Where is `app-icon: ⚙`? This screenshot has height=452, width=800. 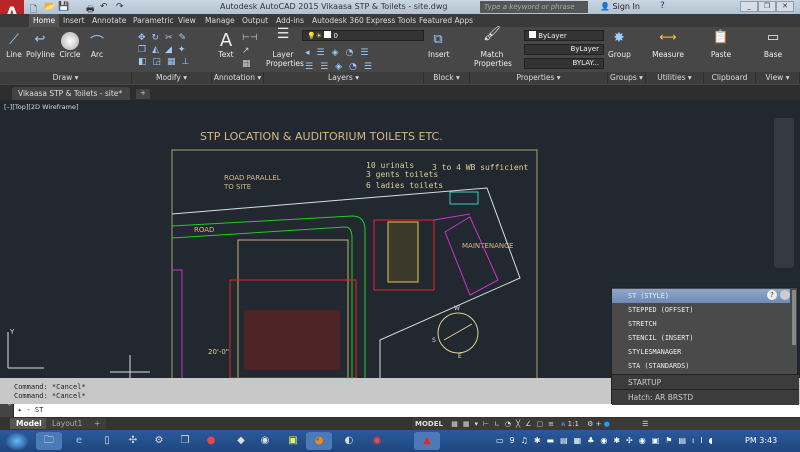 app-icon: ⚙ is located at coordinates (159, 441).